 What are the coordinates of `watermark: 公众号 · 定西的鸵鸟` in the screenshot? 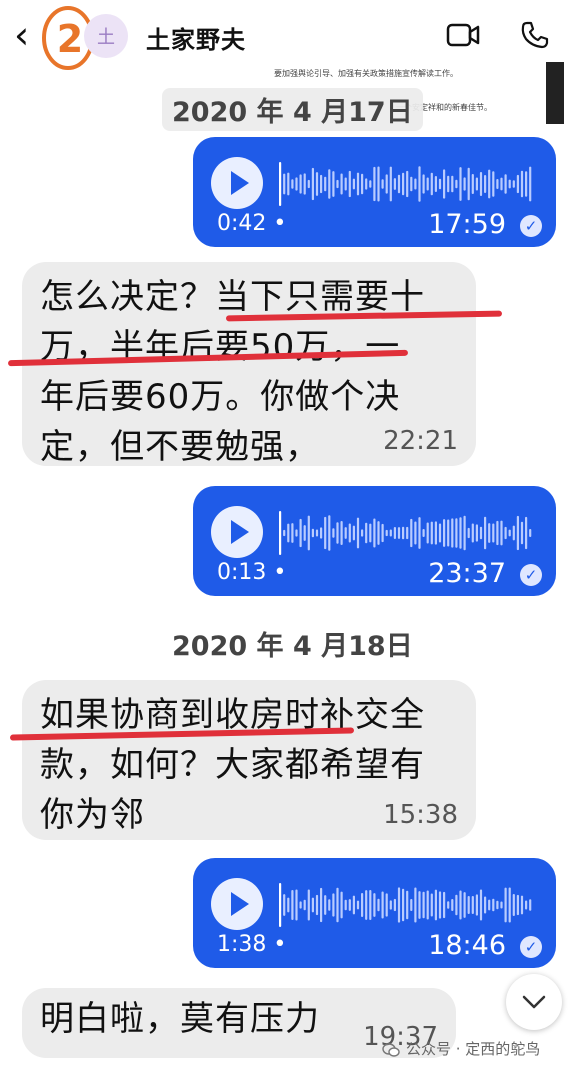 It's located at (461, 1048).